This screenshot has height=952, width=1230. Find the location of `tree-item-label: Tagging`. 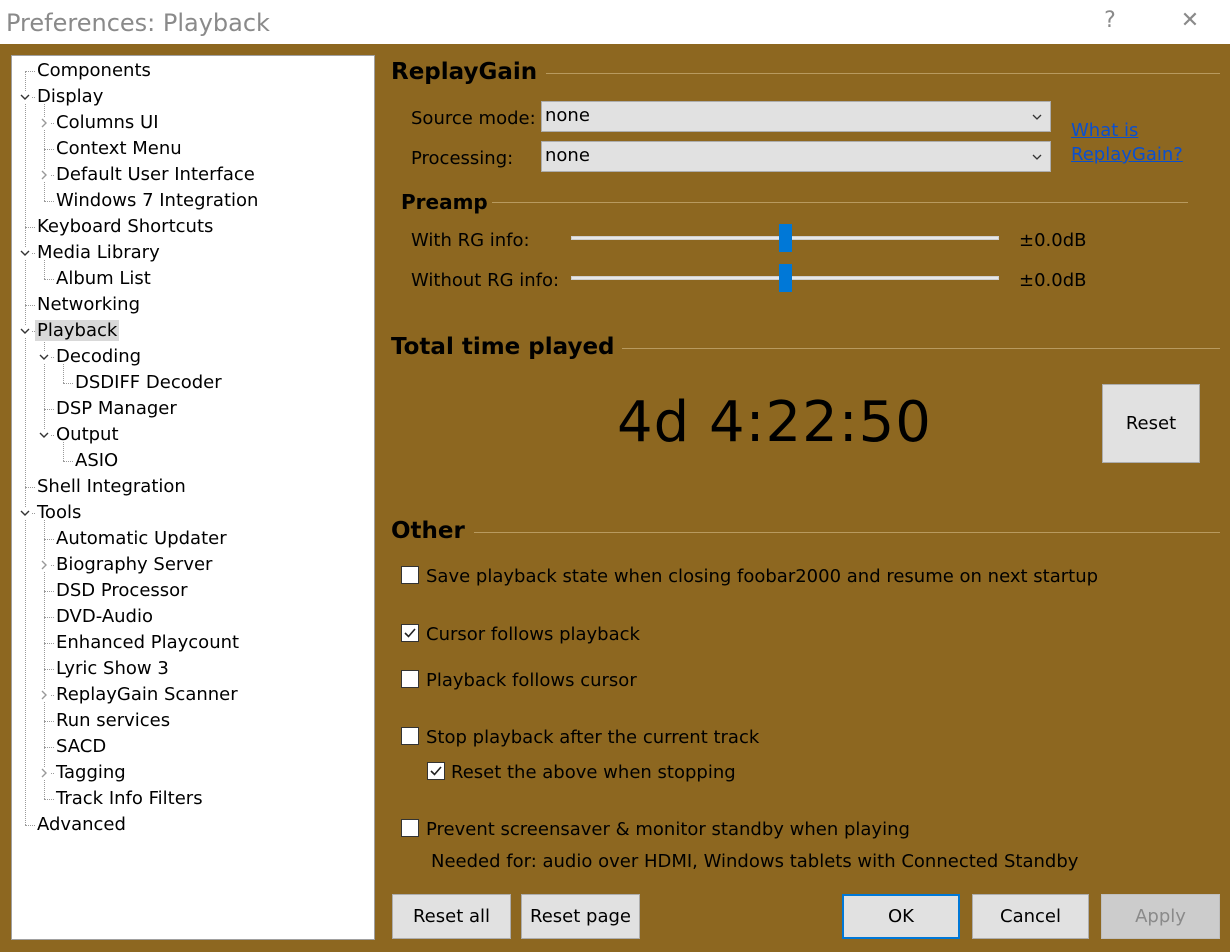

tree-item-label: Tagging is located at coordinates (91, 772).